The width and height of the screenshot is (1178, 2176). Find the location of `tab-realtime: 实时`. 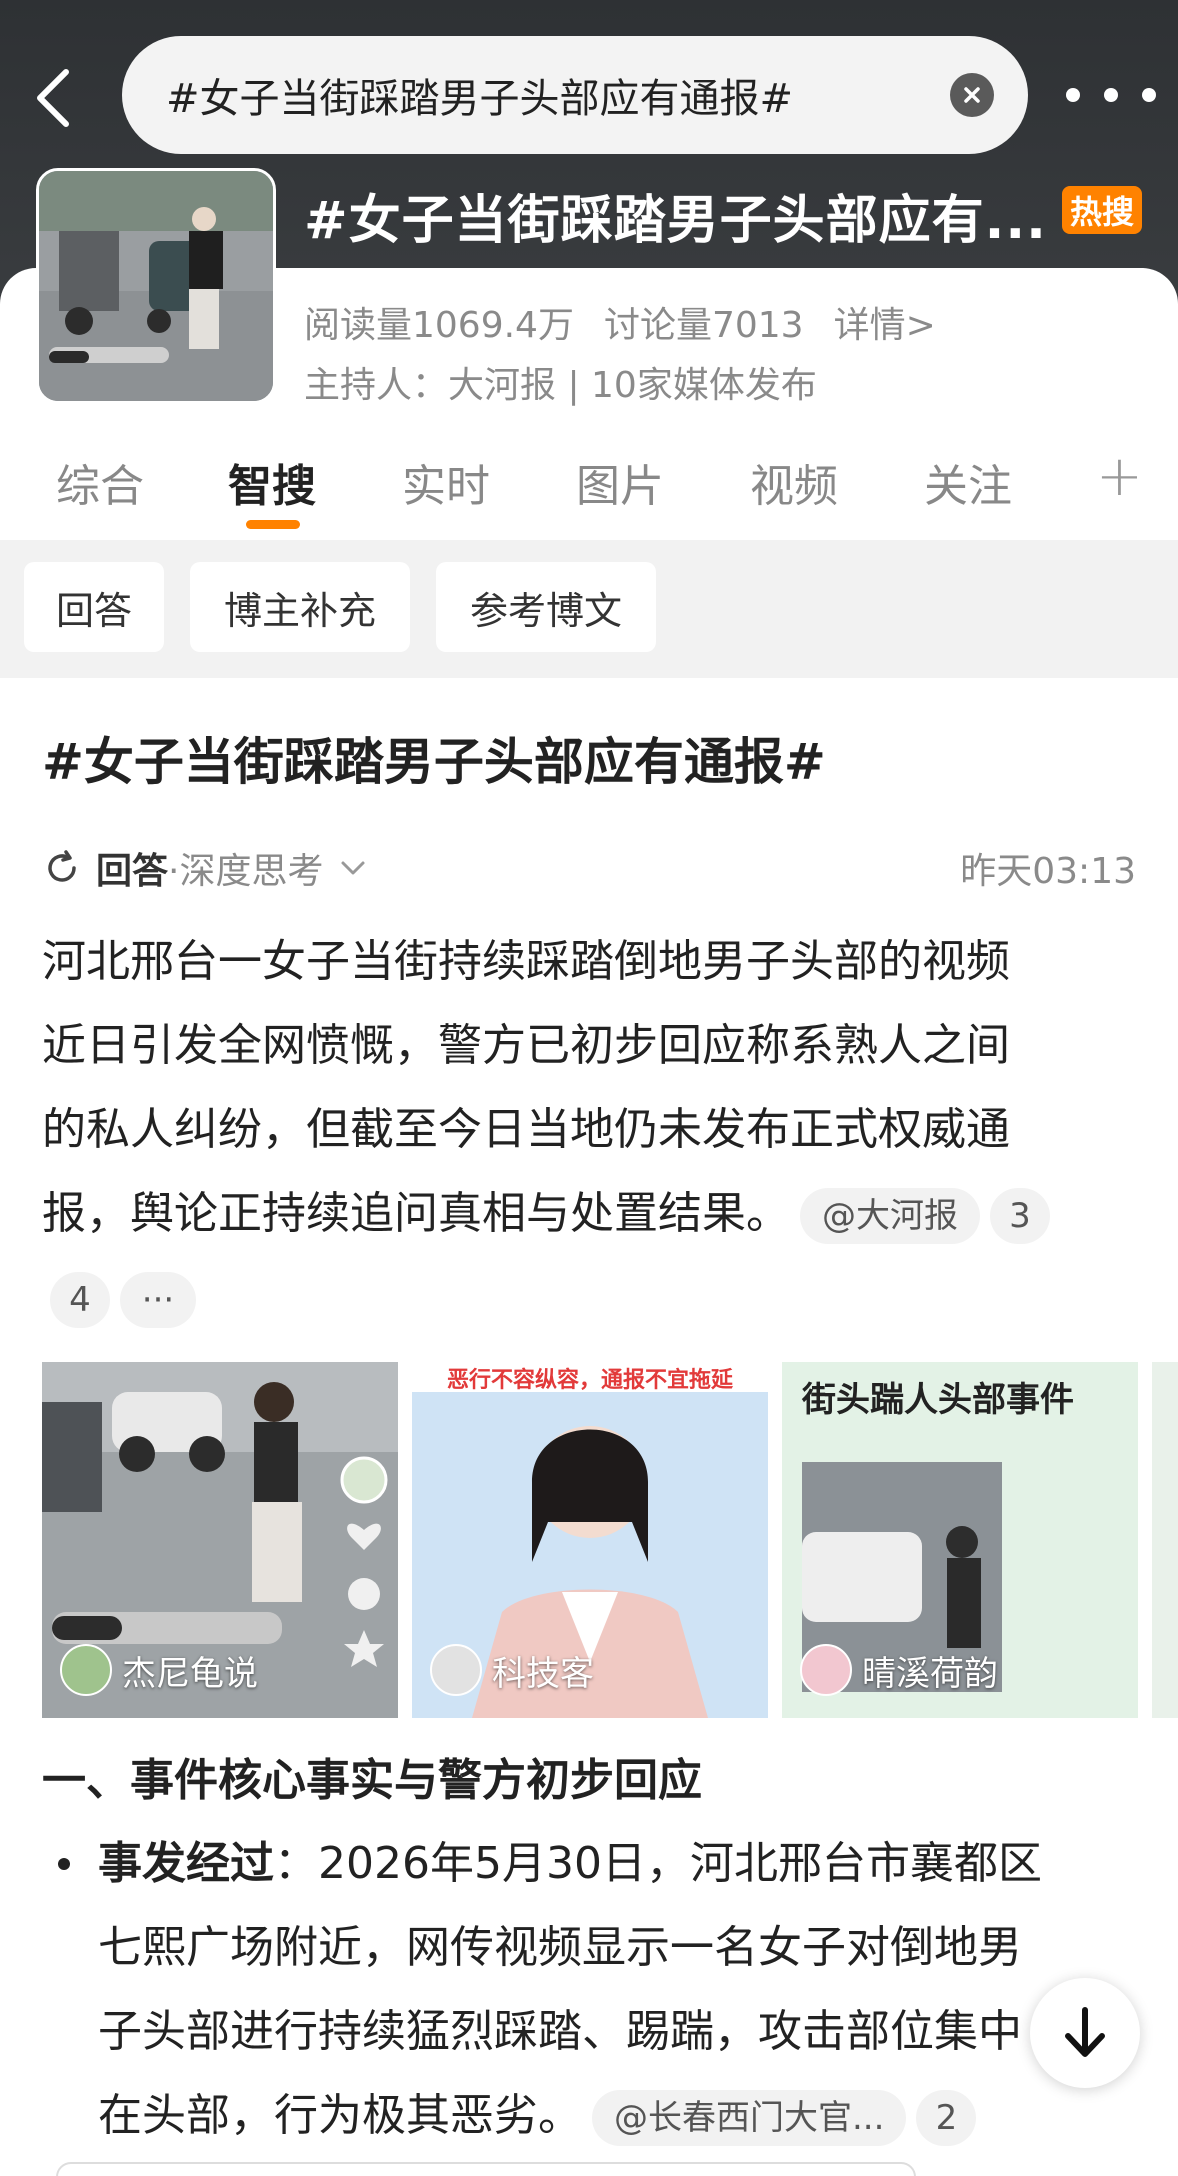

tab-realtime: 实时 is located at coordinates (446, 482).